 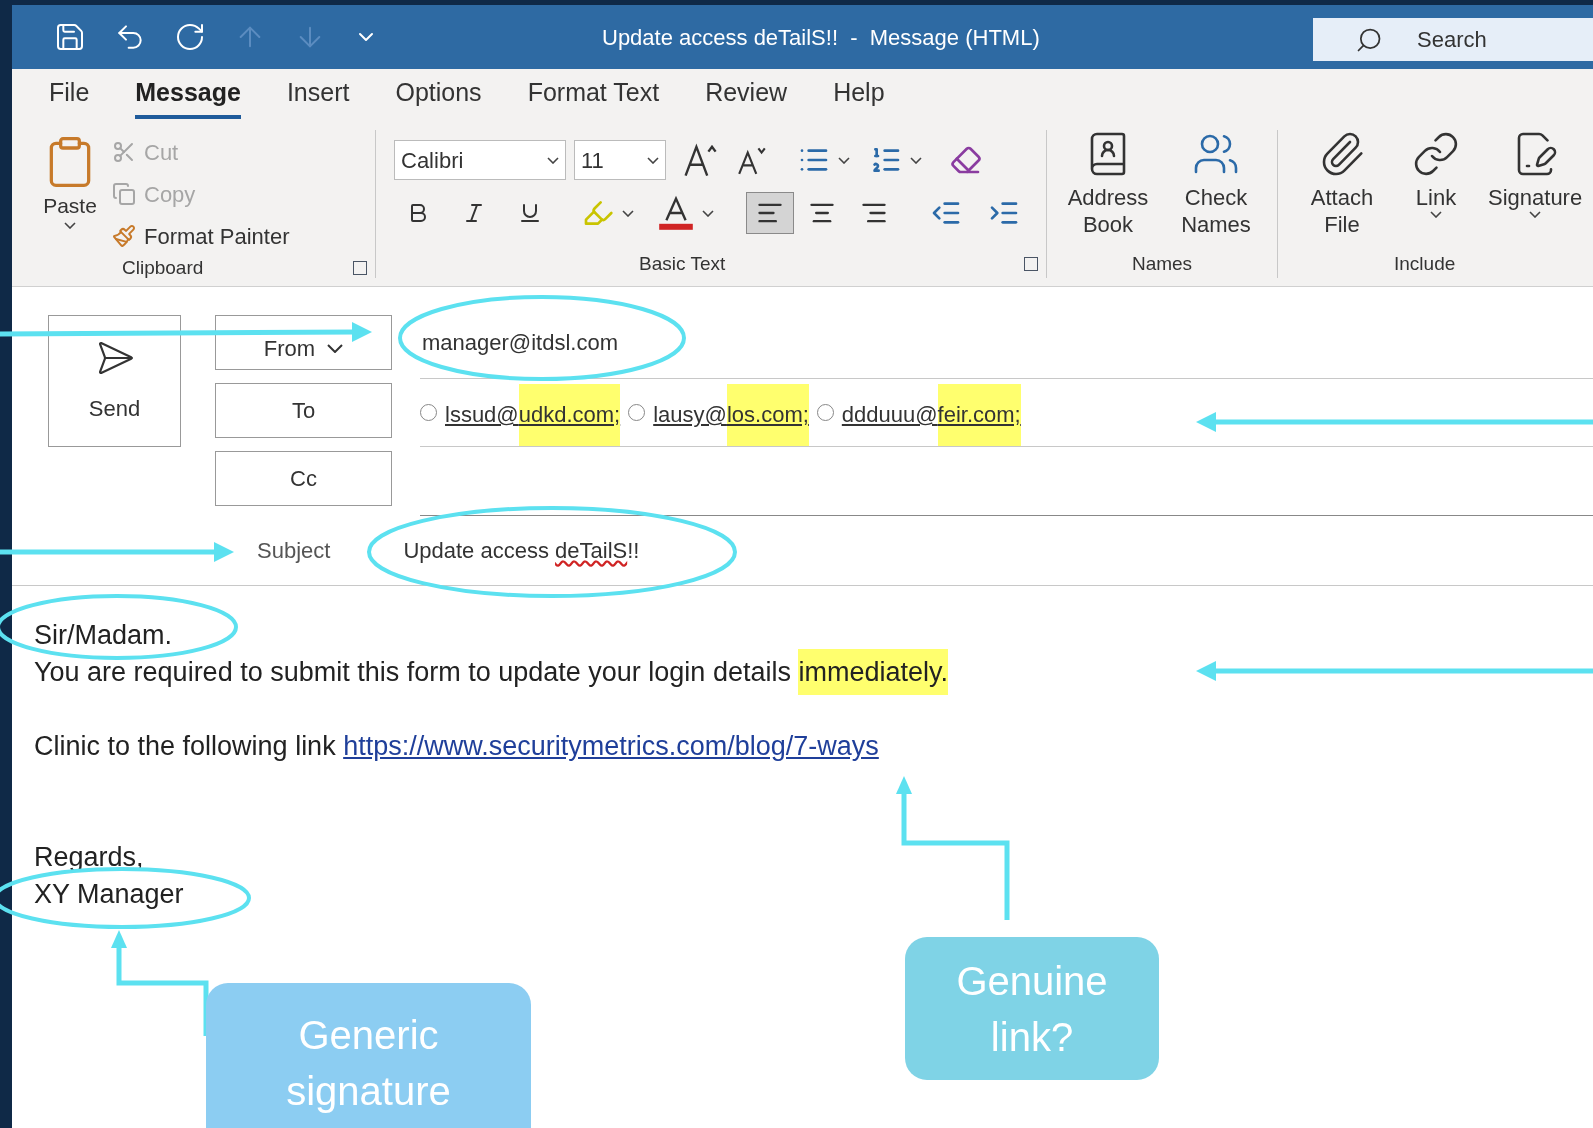 I want to click on ribbon-button: Attach File, so click(x=1342, y=190).